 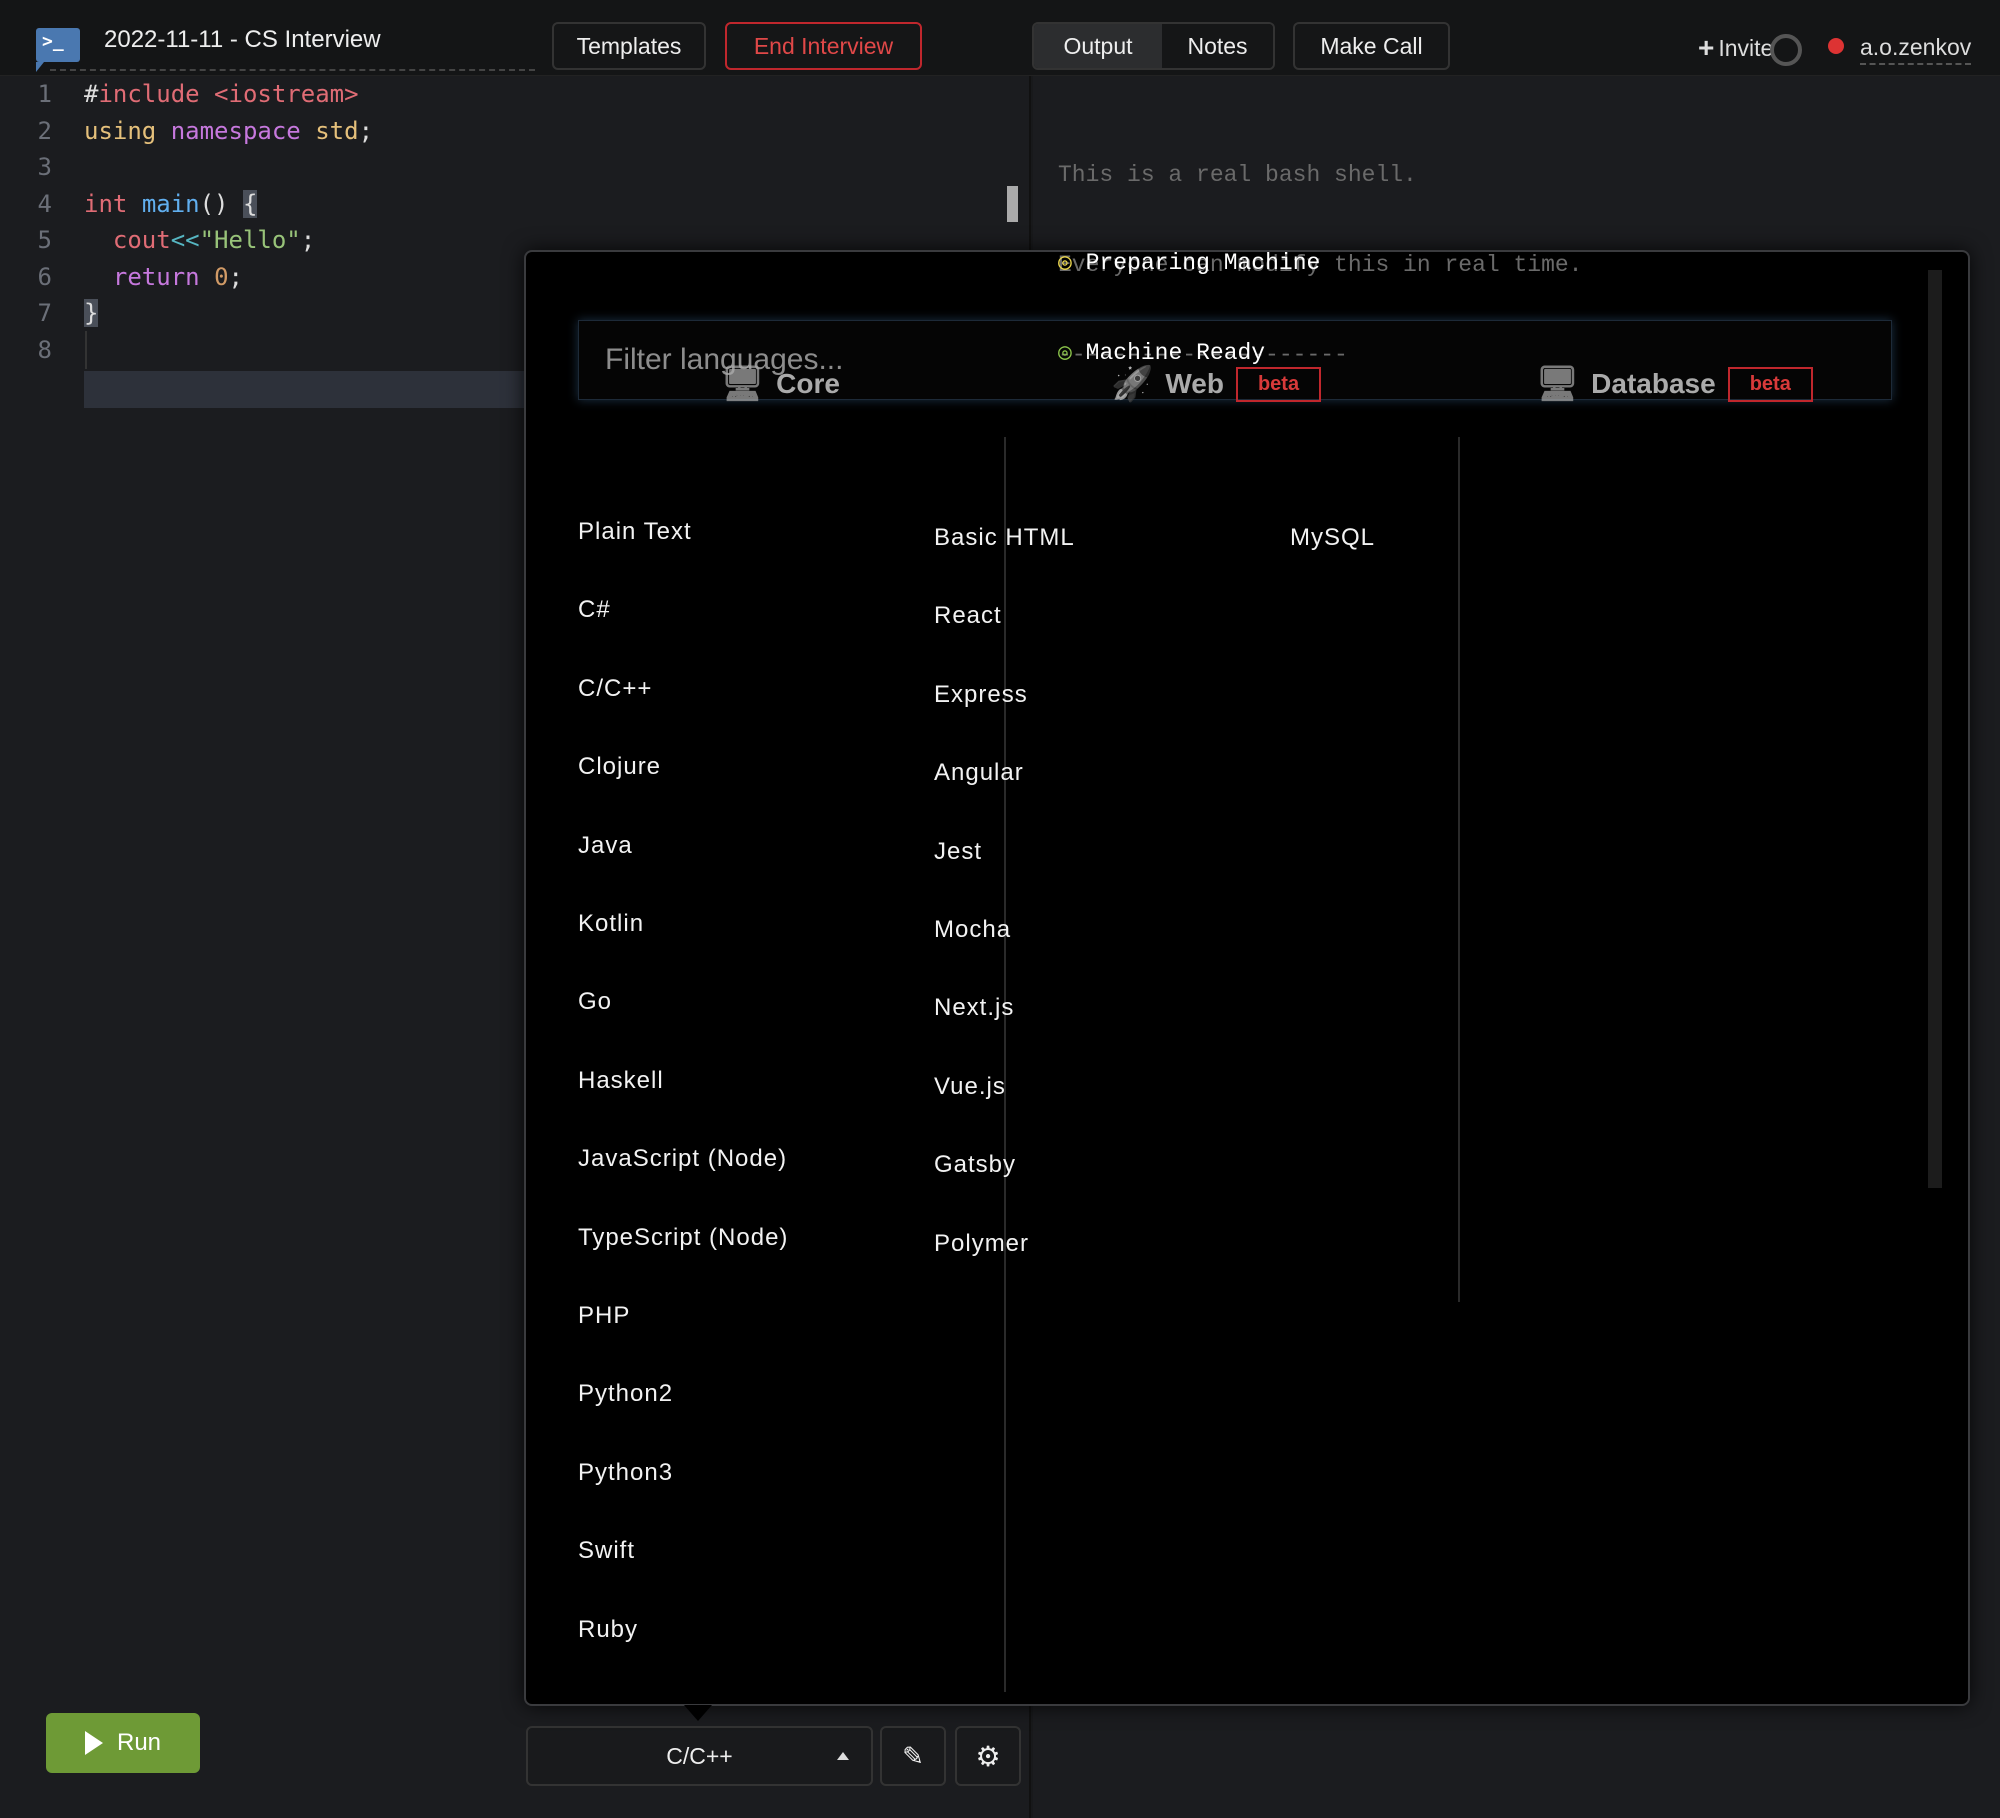 I want to click on tab-notes: Notes, so click(x=1217, y=46).